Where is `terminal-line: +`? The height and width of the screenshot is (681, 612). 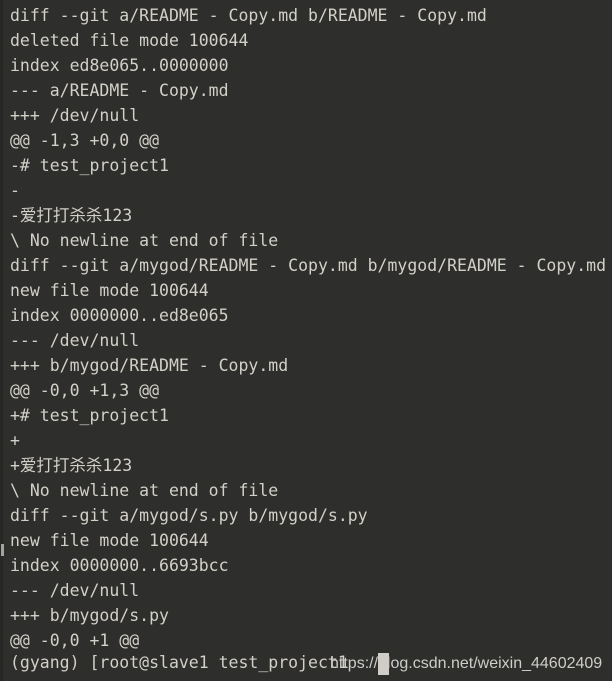
terminal-line: + is located at coordinates (15, 440).